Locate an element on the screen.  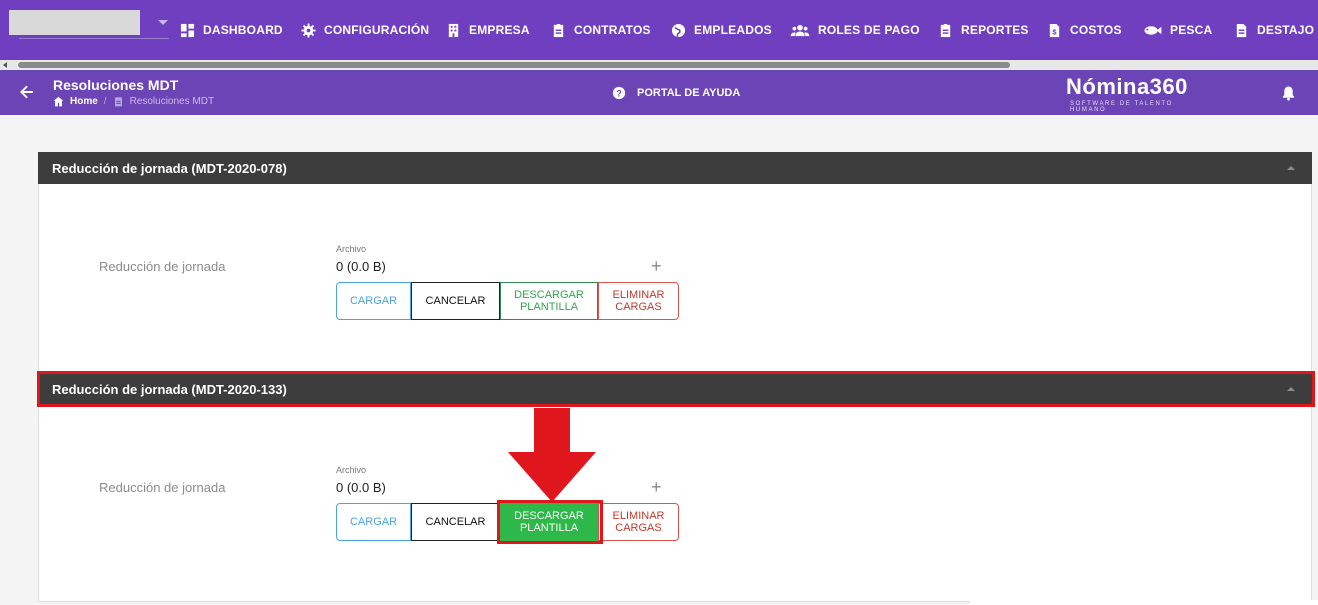
section-header-078: Reducción de jornada (MDT-2020-078) is located at coordinates (675, 168).